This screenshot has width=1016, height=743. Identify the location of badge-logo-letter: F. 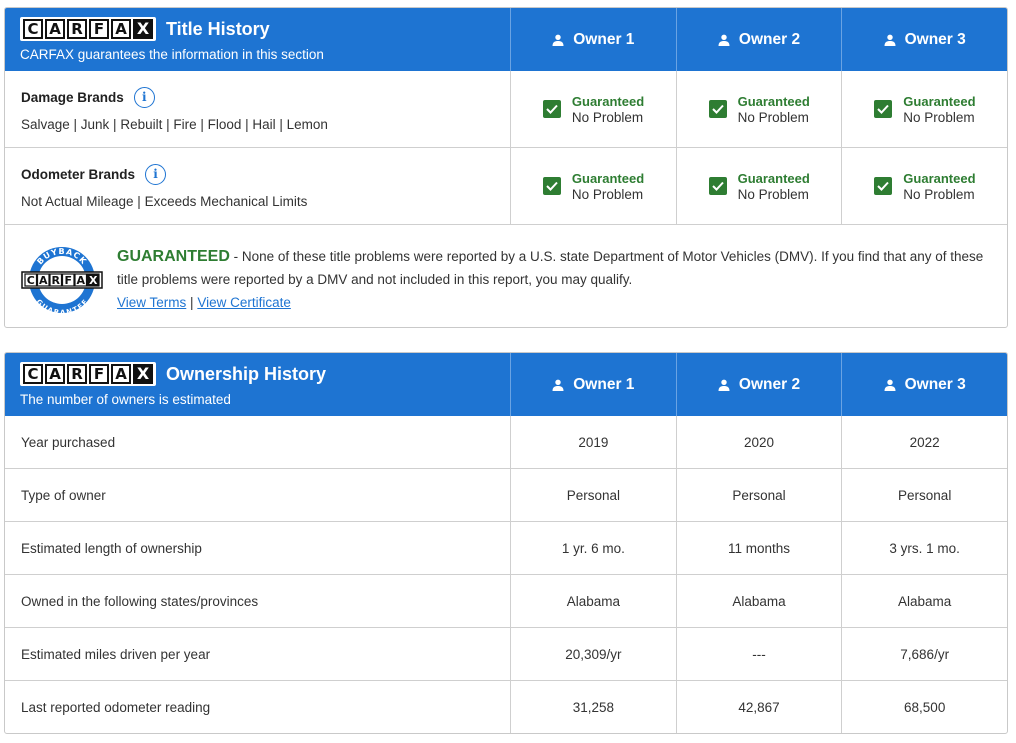
(68, 280).